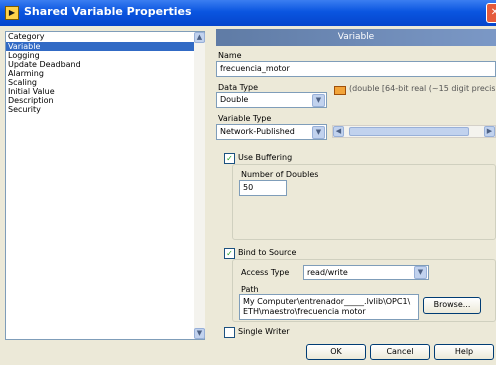 The height and width of the screenshot is (365, 496). Describe the element at coordinates (229, 158) in the screenshot. I see `use-buffering-checkbox: ✓` at that location.